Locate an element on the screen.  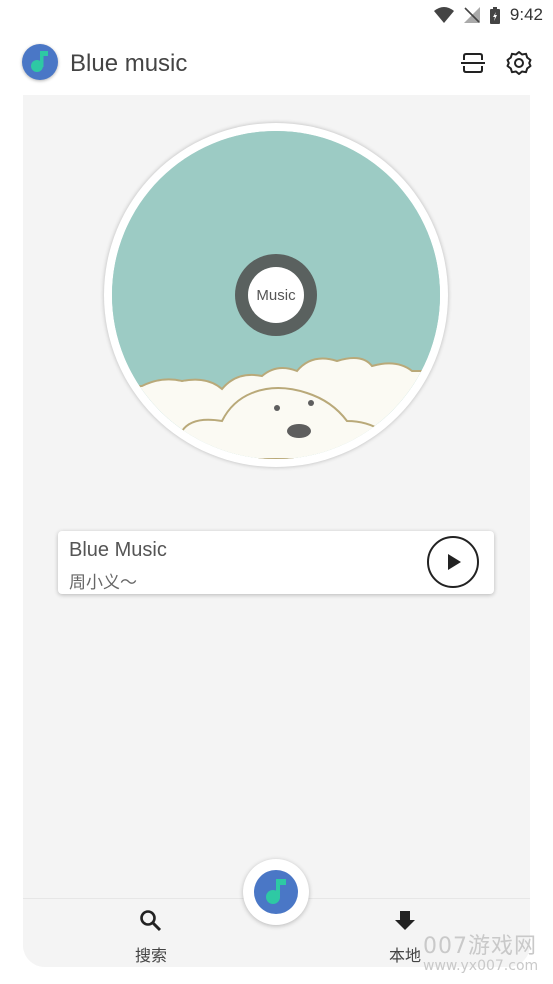
play-icon is located at coordinates (454, 562).